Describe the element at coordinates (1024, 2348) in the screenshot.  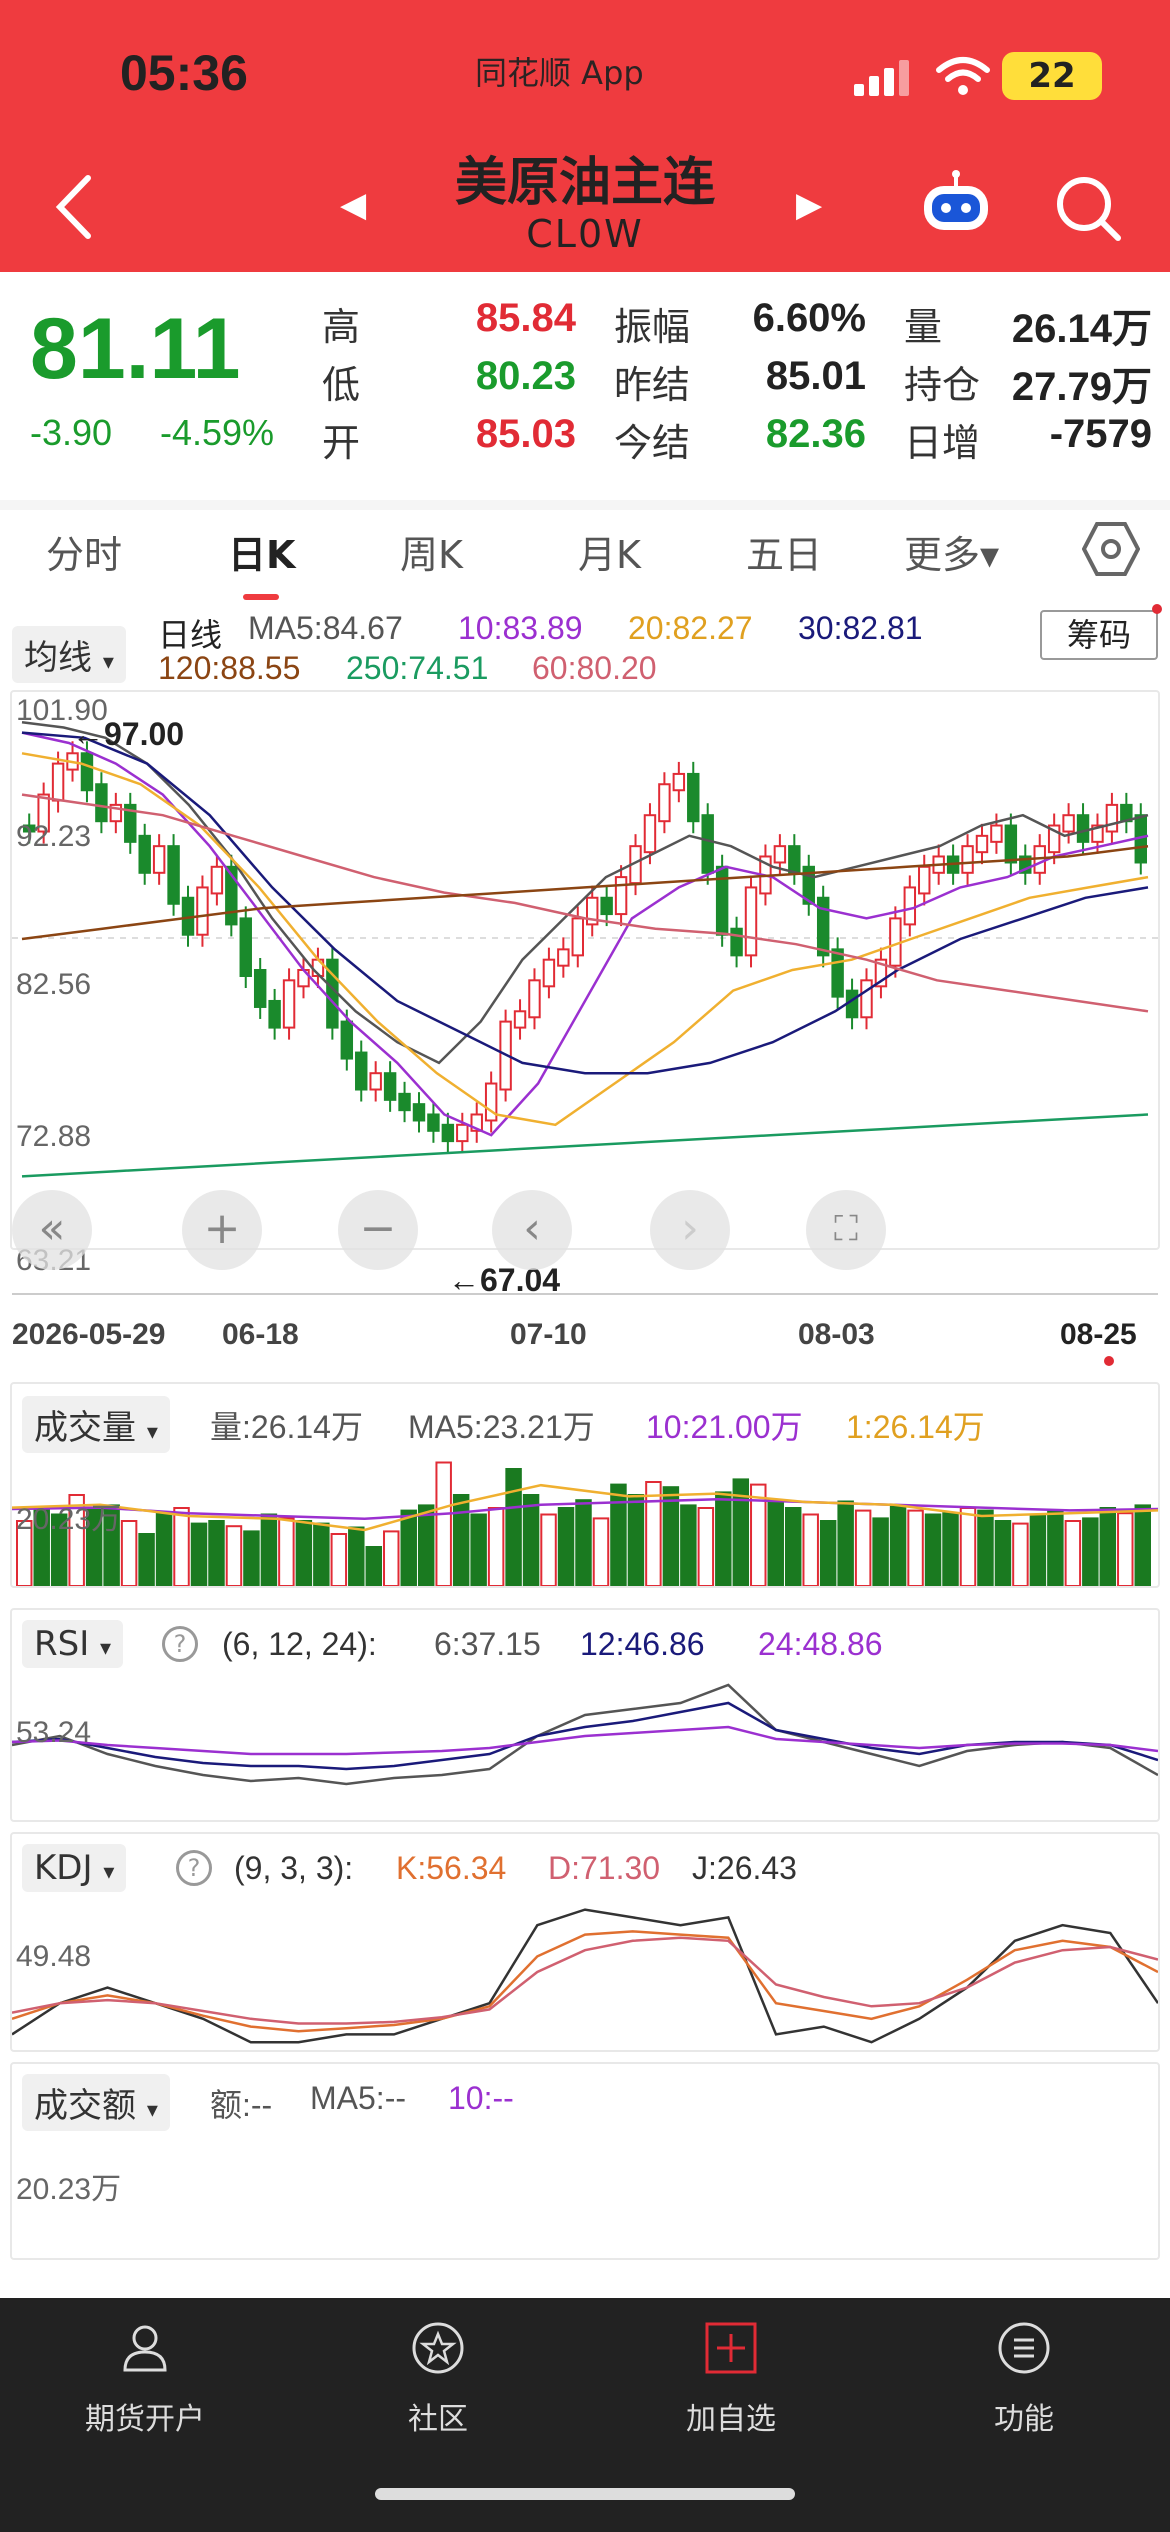
I see `menu-icon` at that location.